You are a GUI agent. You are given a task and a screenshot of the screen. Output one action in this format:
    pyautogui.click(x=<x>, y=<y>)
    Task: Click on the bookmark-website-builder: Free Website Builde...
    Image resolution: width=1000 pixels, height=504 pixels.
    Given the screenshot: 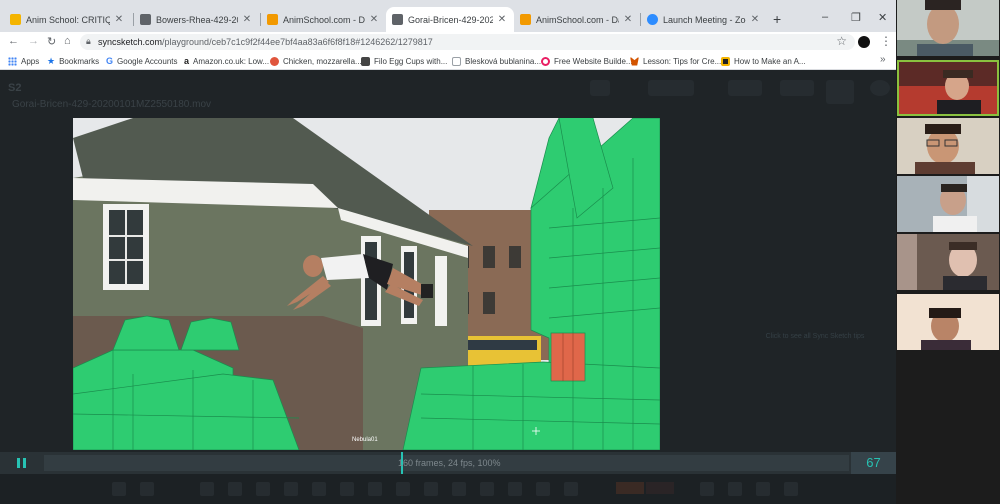 What is the action you would take?
    pyautogui.click(x=587, y=61)
    